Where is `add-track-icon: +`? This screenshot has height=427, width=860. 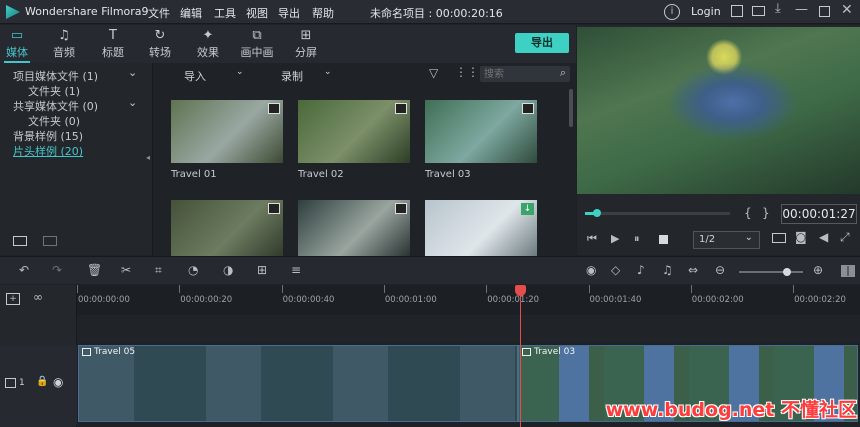
add-track-icon: + is located at coordinates (13, 299).